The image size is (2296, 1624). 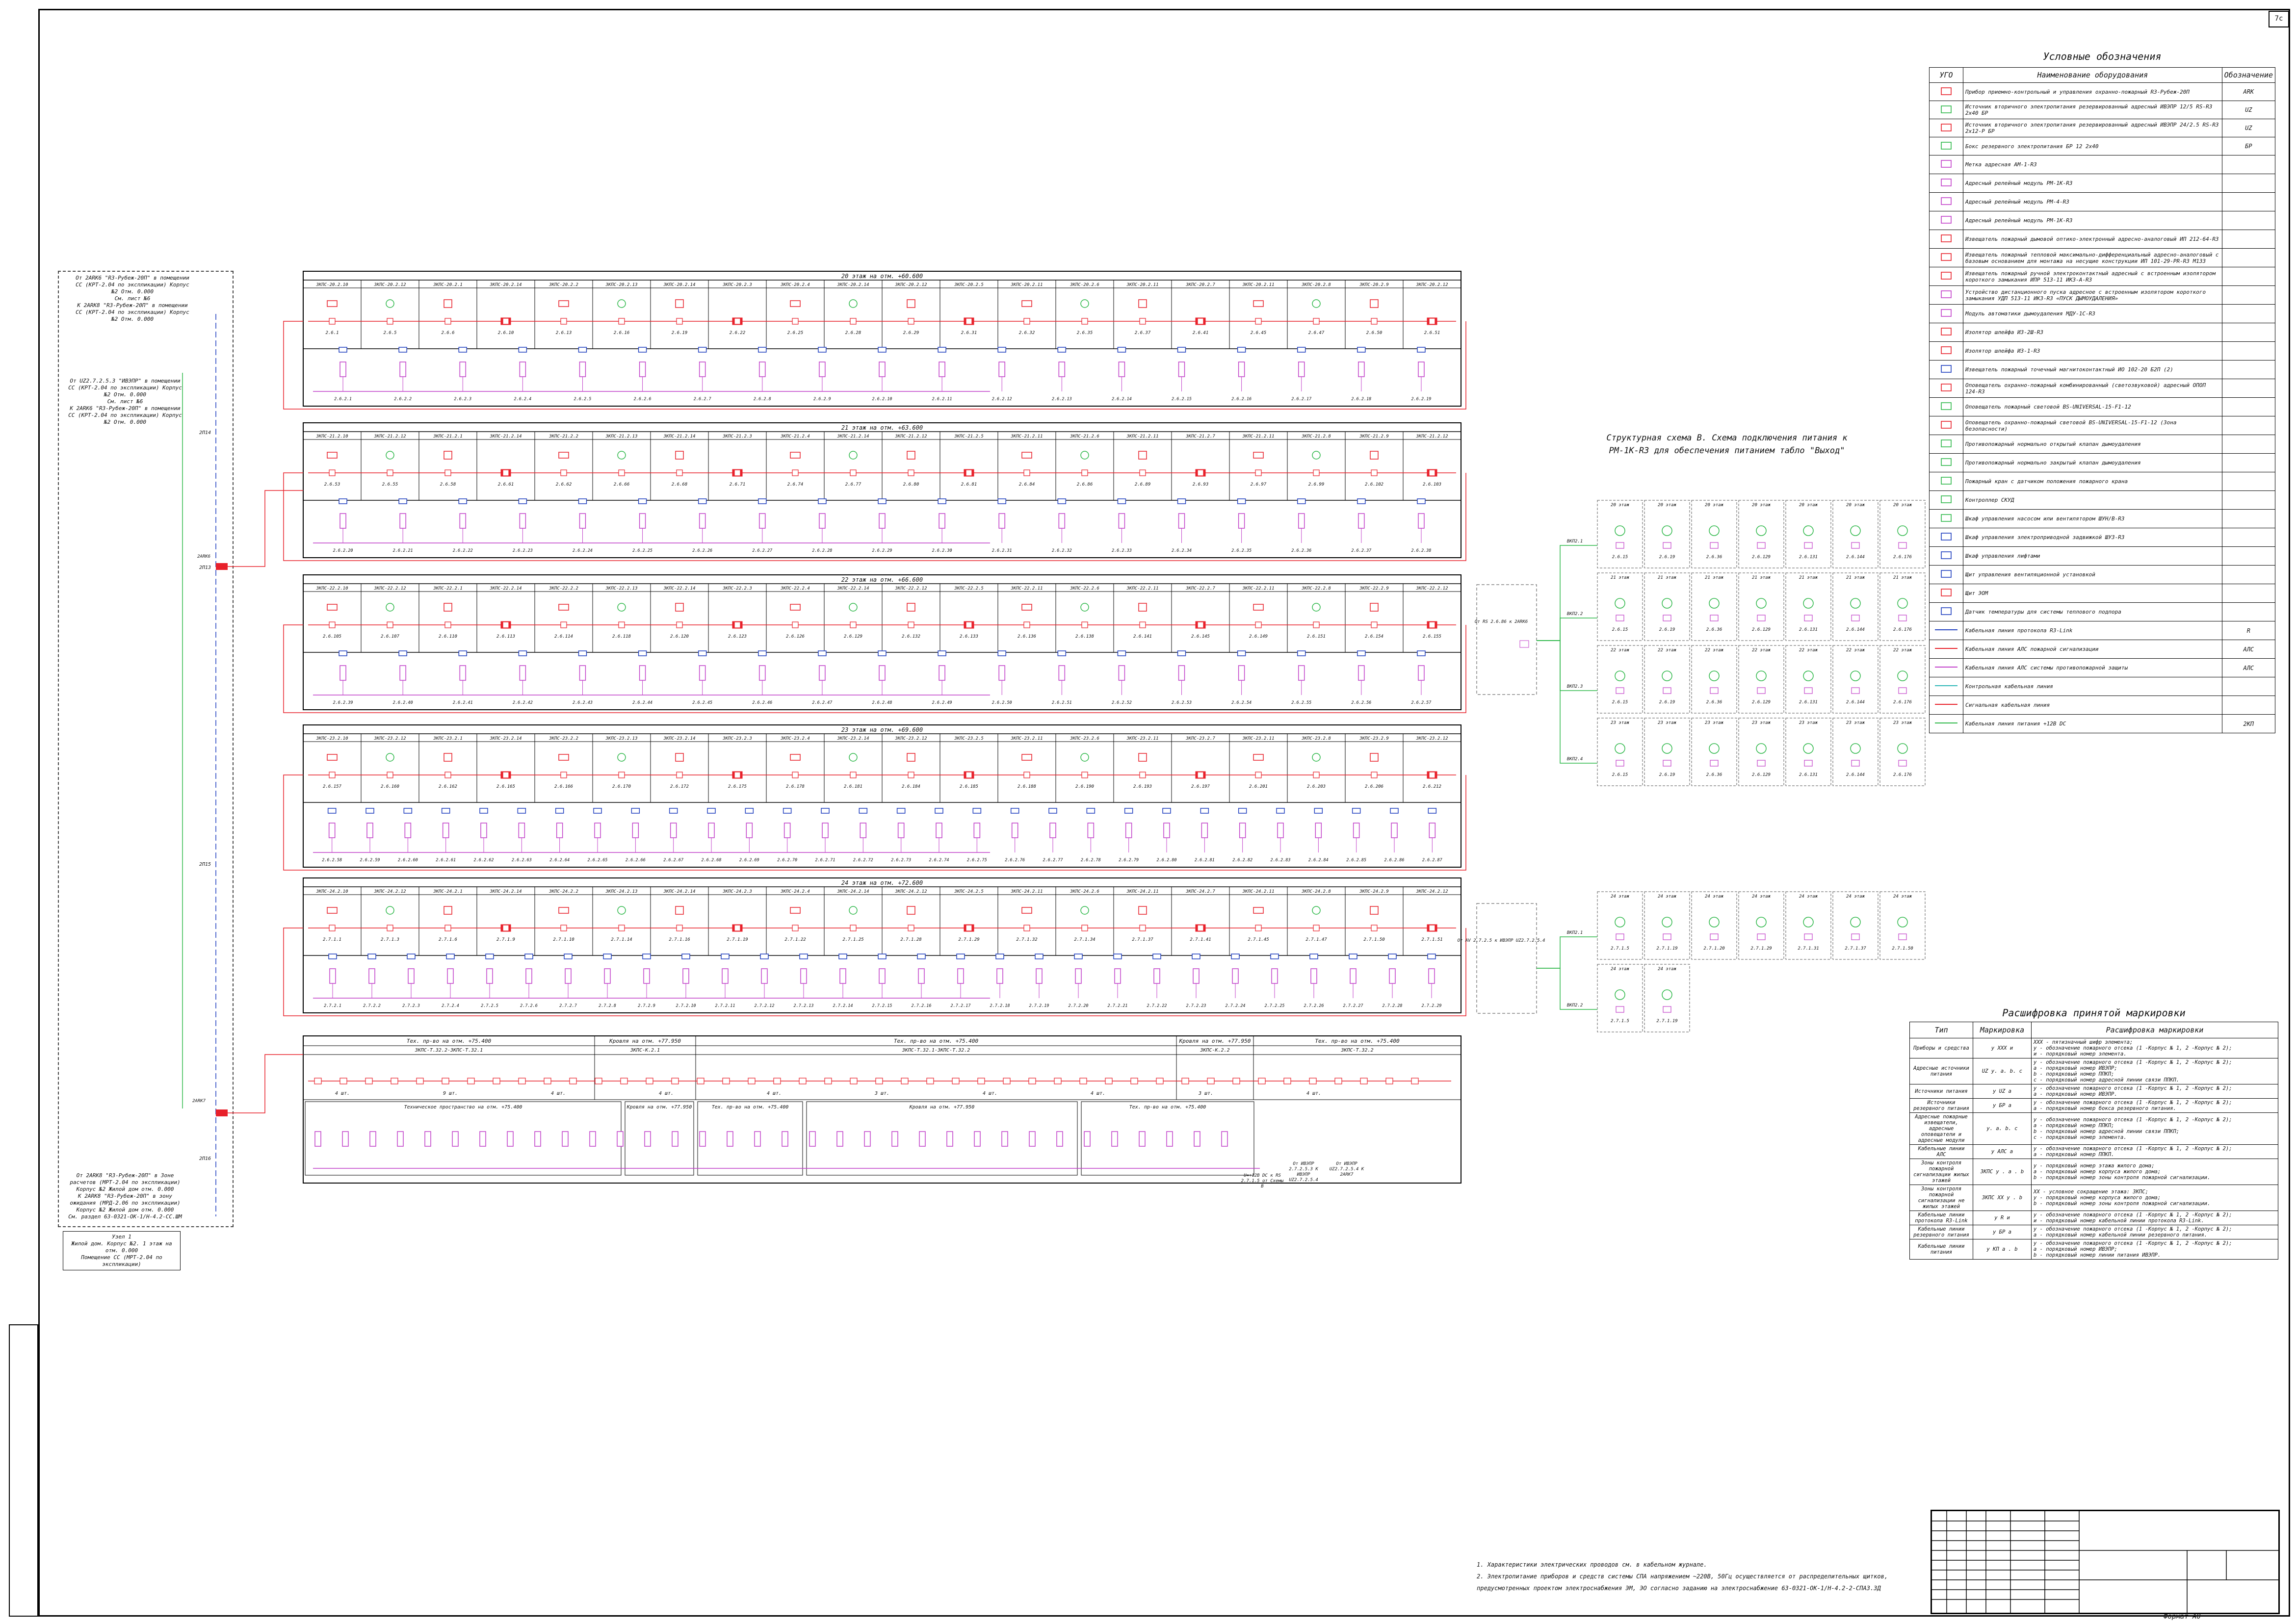 I want to click on decode-type: Адресные источники питания, so click(x=1941, y=1071).